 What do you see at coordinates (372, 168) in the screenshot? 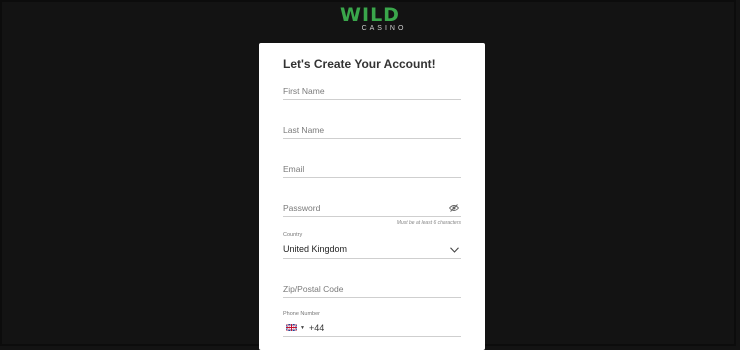
I see `email-field: Email` at bounding box center [372, 168].